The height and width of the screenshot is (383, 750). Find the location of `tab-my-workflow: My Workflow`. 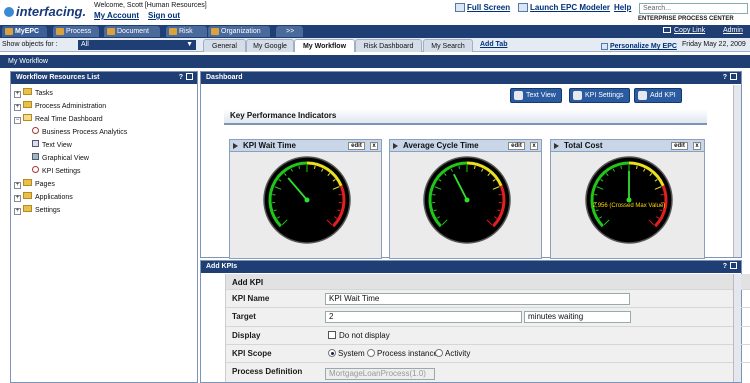

tab-my-workflow: My Workflow is located at coordinates (324, 45).